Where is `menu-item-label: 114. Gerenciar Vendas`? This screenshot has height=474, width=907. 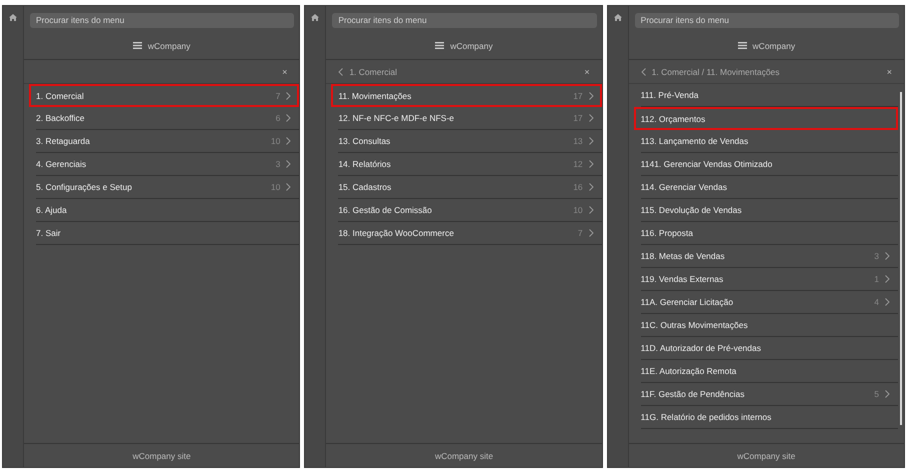
menu-item-label: 114. Gerenciar Vendas is located at coordinates (684, 187).